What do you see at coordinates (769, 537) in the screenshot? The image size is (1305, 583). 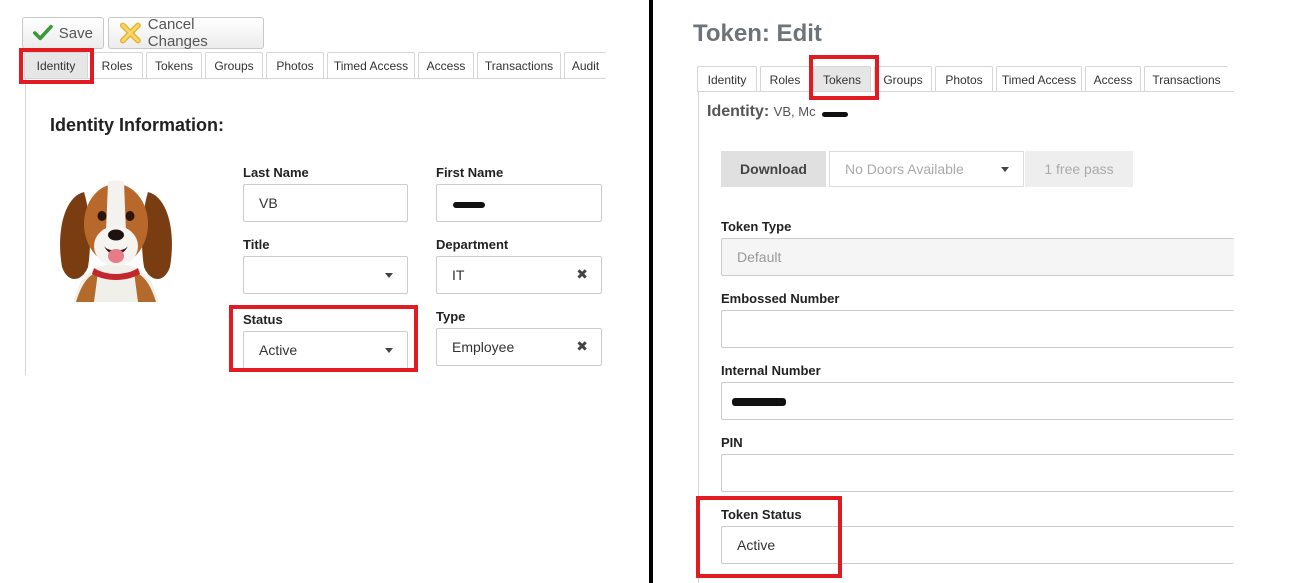 I see `highlight-token-status-field` at bounding box center [769, 537].